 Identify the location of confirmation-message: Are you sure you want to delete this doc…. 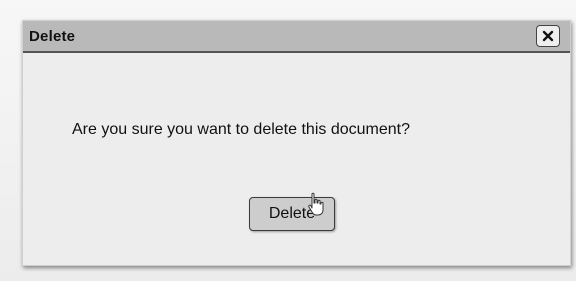
(241, 129).